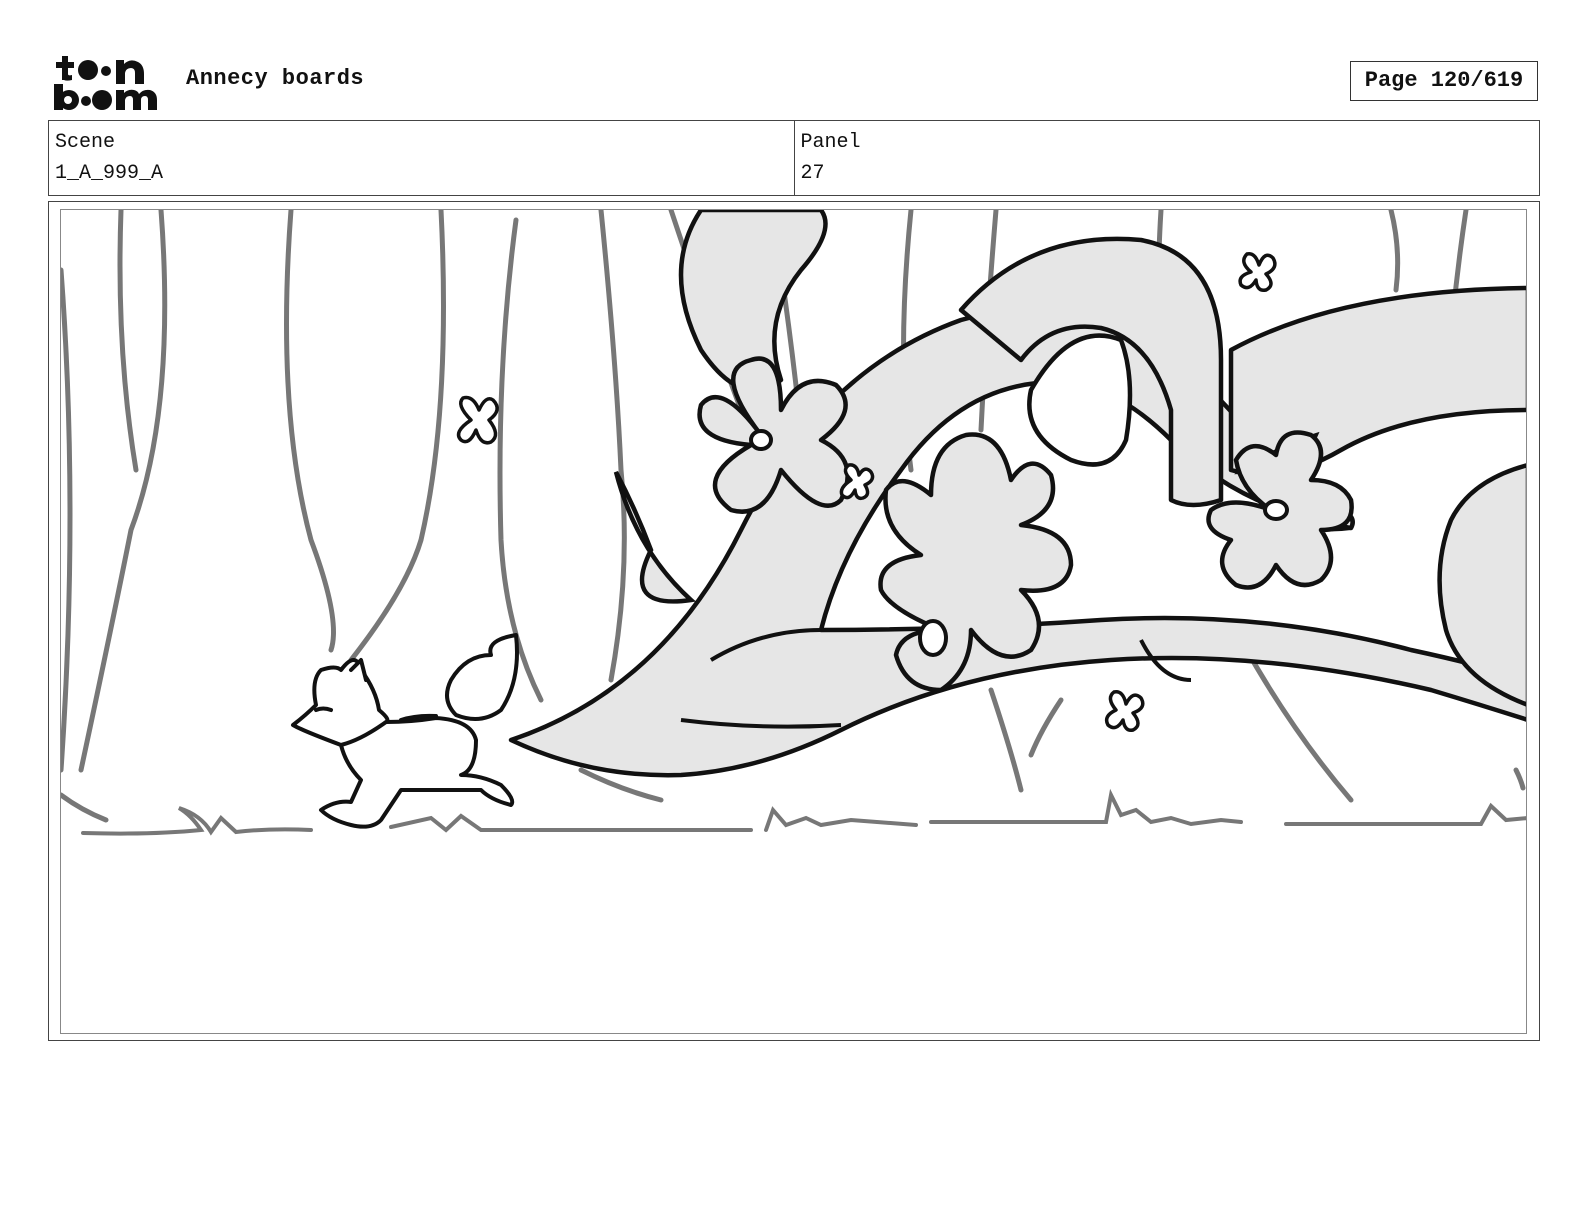  Describe the element at coordinates (108, 82) in the screenshot. I see `toonboom-logo` at that location.